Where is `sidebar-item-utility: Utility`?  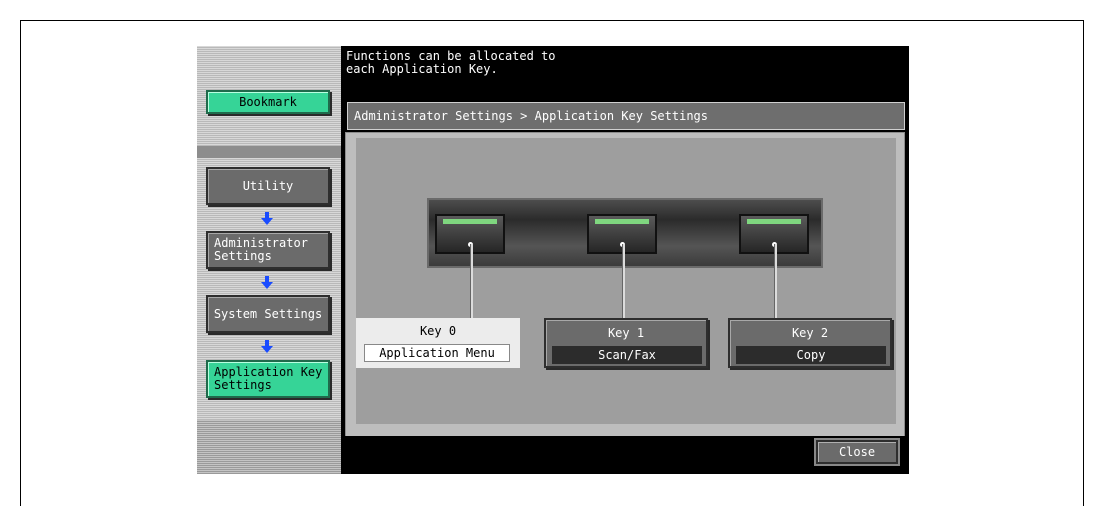
sidebar-item-utility: Utility is located at coordinates (268, 186).